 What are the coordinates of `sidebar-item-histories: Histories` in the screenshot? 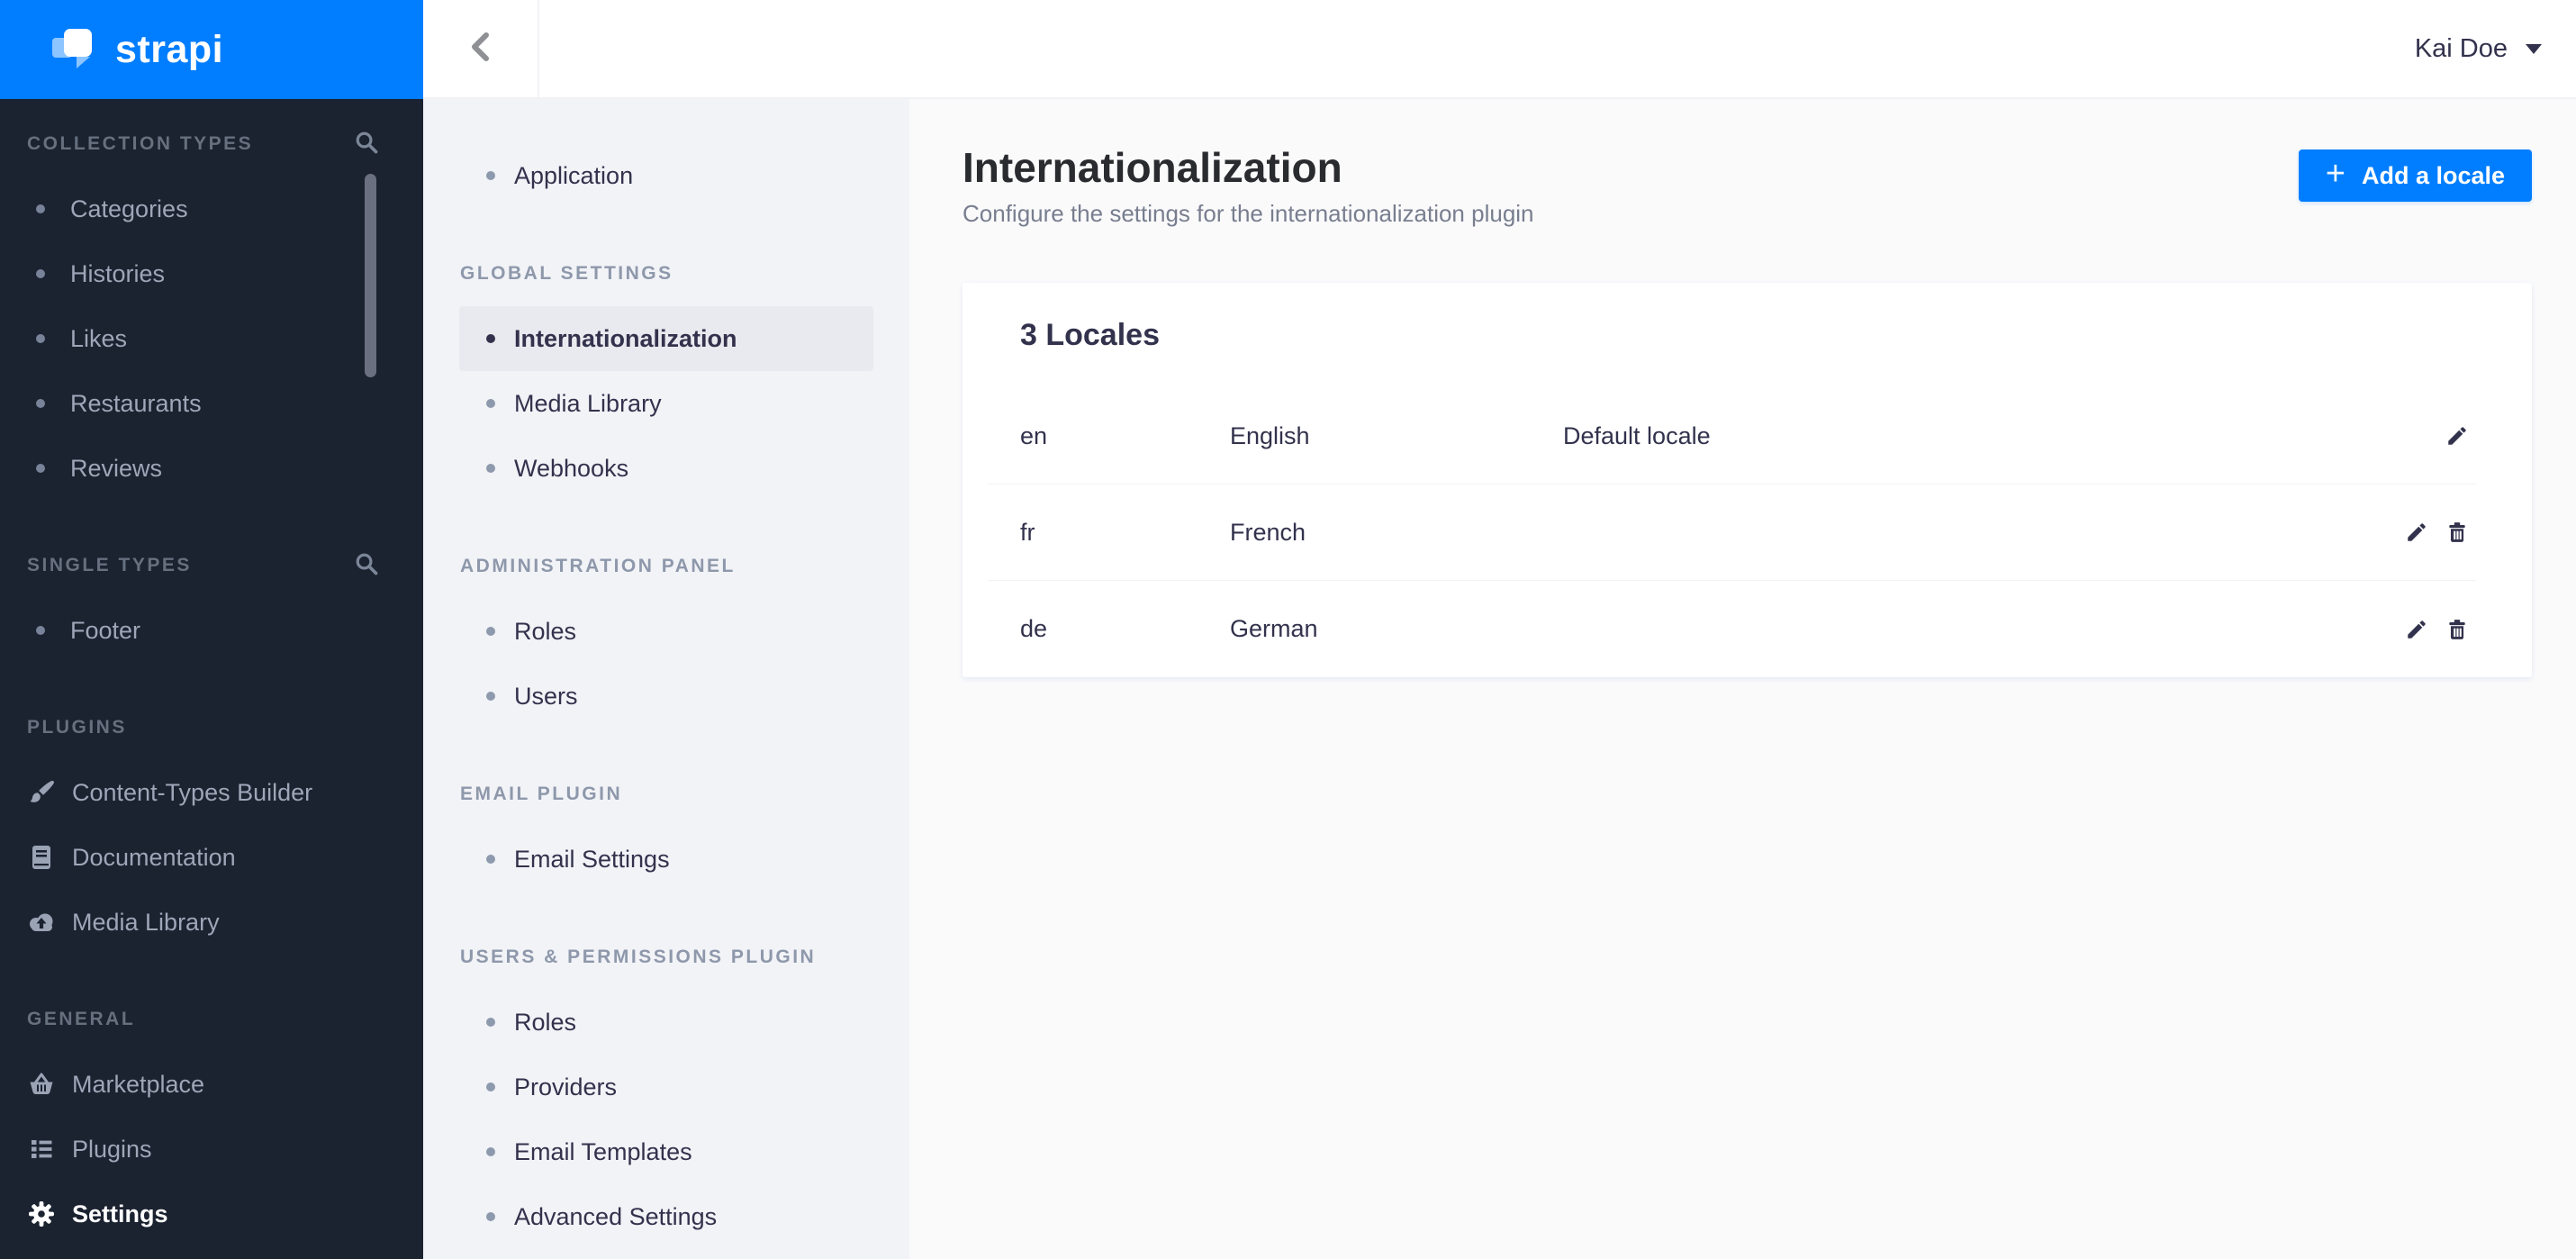 It's located at (211, 273).